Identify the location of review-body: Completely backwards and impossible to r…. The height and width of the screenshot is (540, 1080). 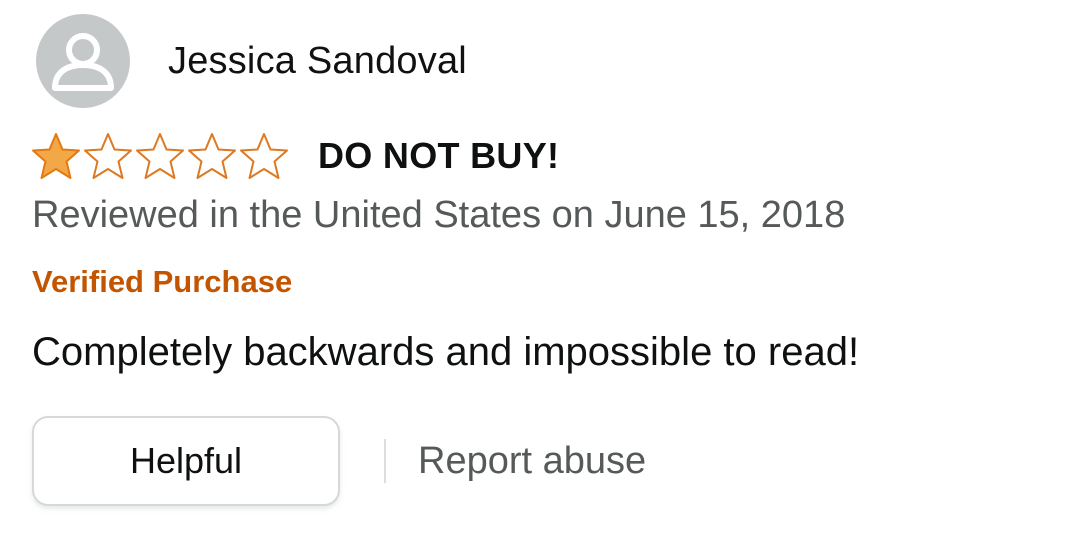
(446, 352).